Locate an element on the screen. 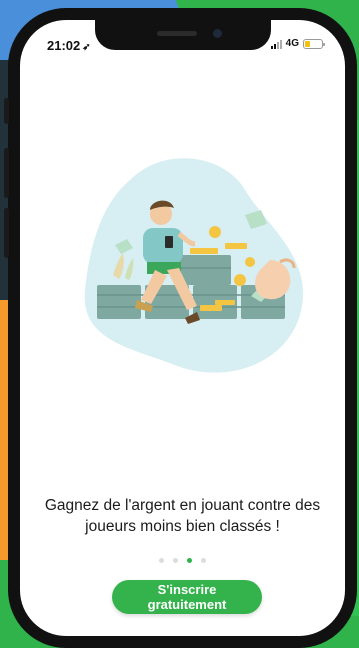 The height and width of the screenshot is (648, 359). signup-free-button: S'inscrire gratuitement is located at coordinates (187, 597).